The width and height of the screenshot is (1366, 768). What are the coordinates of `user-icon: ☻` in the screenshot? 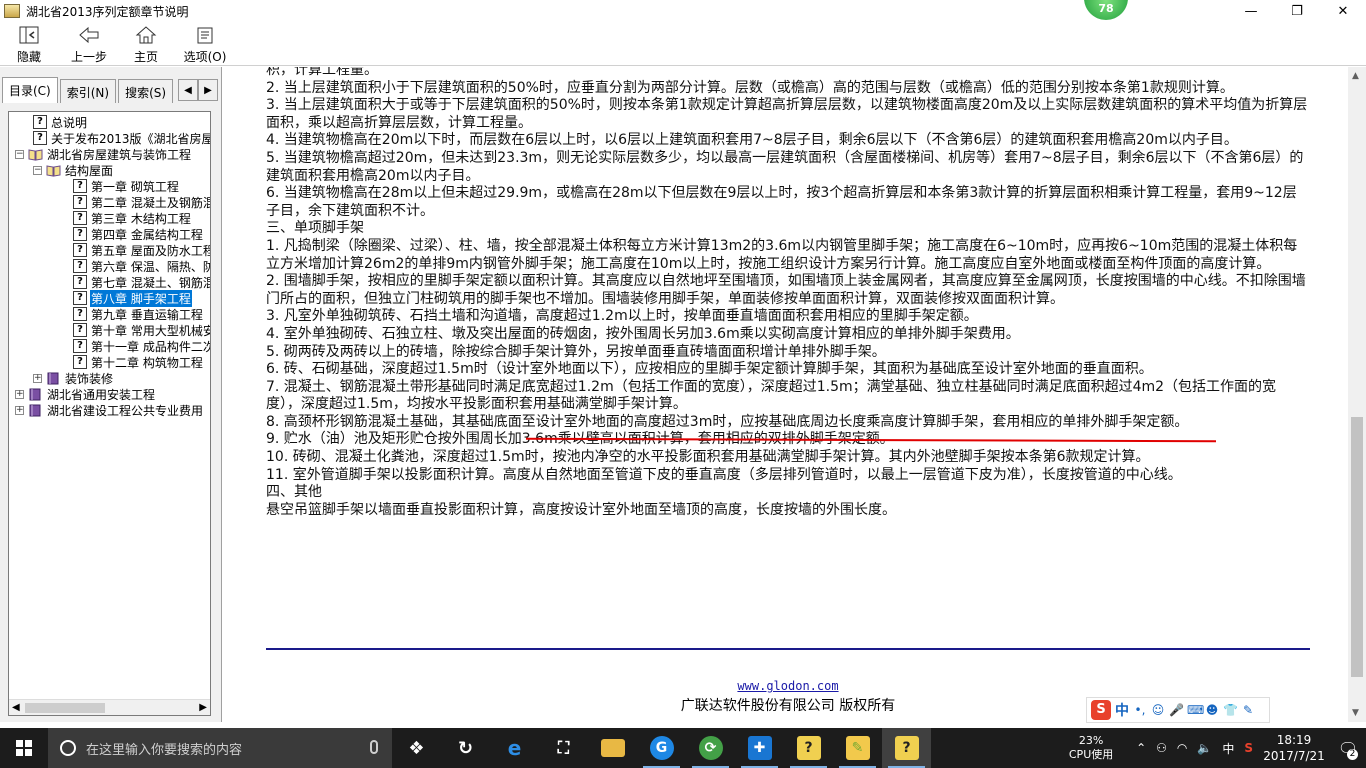 It's located at (1212, 710).